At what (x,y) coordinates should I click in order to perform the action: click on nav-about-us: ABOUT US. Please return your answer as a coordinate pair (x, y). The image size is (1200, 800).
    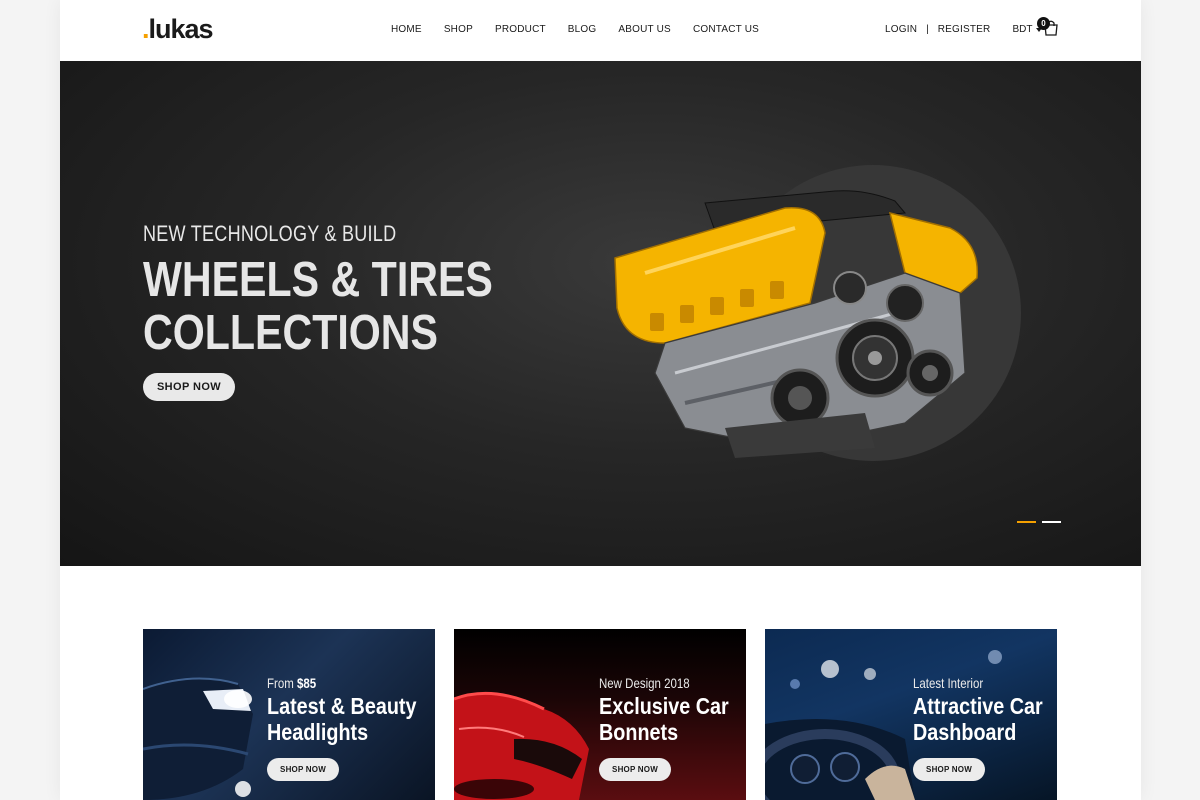
    Looking at the image, I should click on (644, 29).